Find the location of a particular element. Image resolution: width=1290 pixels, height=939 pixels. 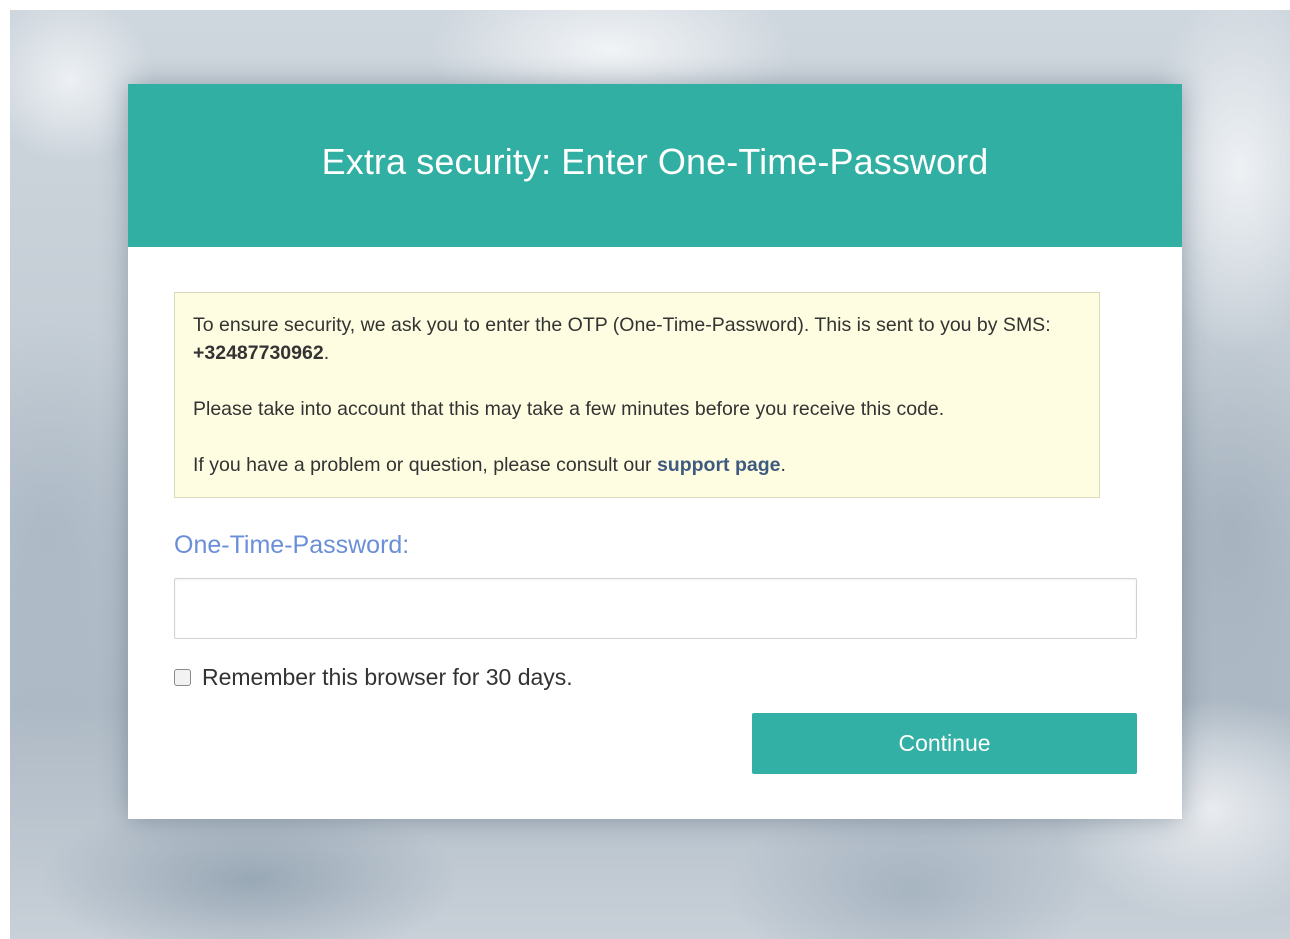

support-page-link: support page is located at coordinates (719, 465).